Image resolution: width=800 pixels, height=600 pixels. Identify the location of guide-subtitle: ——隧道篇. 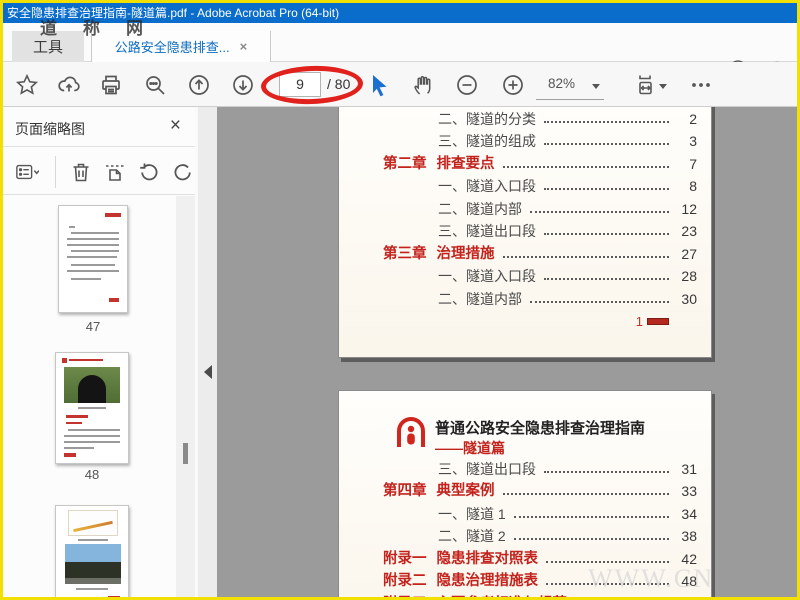
(470, 448).